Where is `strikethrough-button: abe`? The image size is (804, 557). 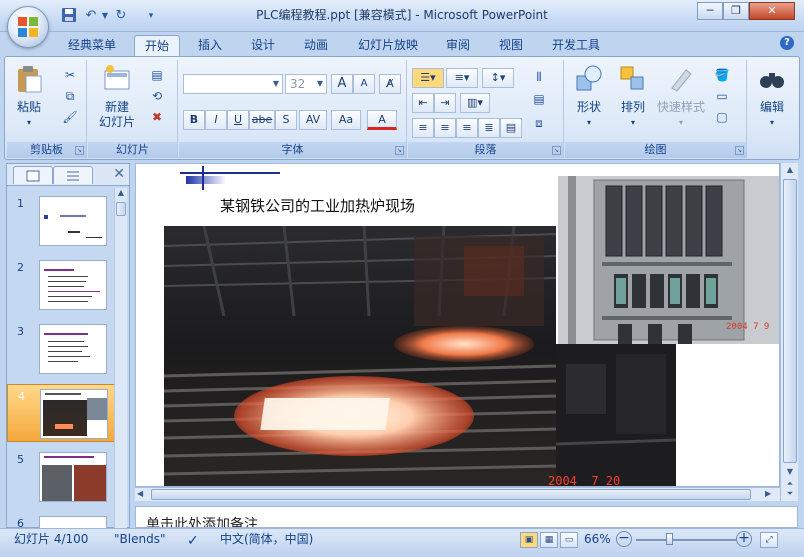 strikethrough-button: abe is located at coordinates (262, 120).